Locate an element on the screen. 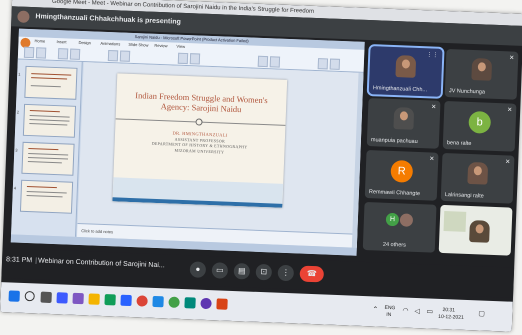 The width and height of the screenshot is (522, 335). thumb-number: 4 is located at coordinates (15, 188).